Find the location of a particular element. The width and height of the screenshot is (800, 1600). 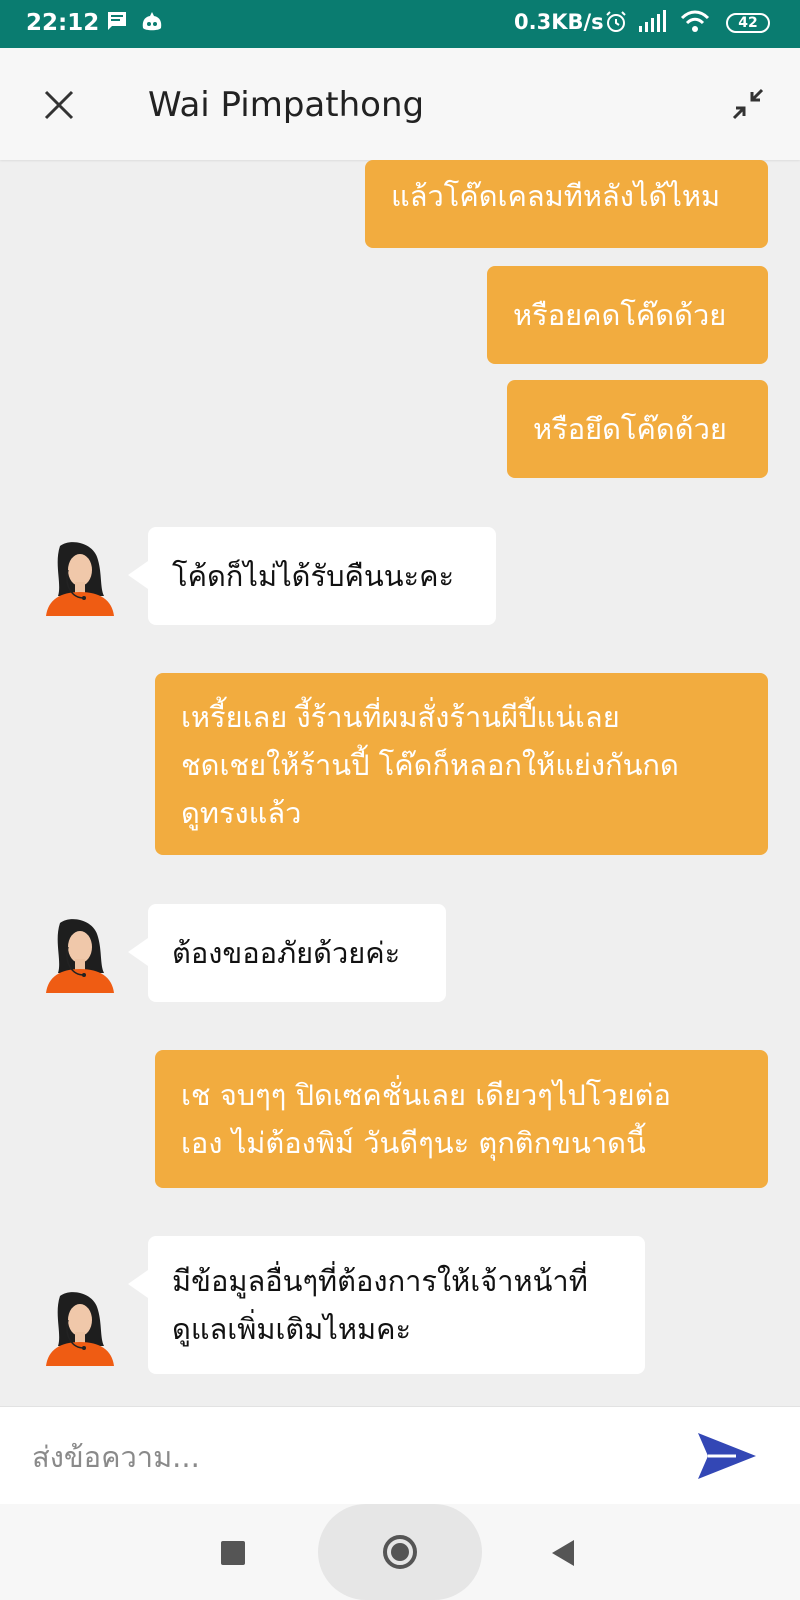

chat-title: Wai Pimpathong is located at coordinates (286, 105).